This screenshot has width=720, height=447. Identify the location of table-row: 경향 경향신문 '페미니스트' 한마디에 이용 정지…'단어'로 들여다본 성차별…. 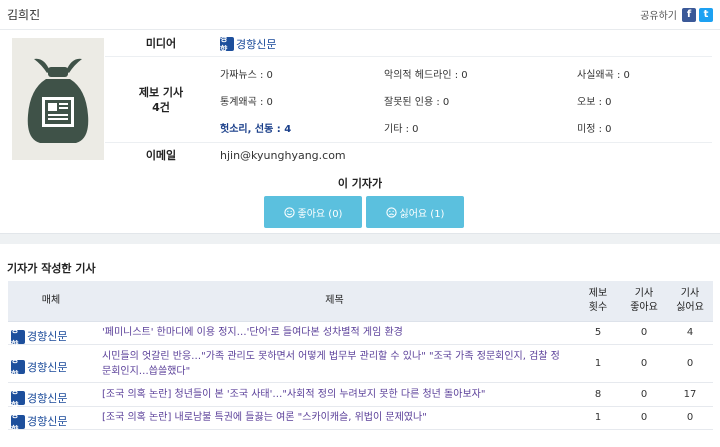
(360, 335).